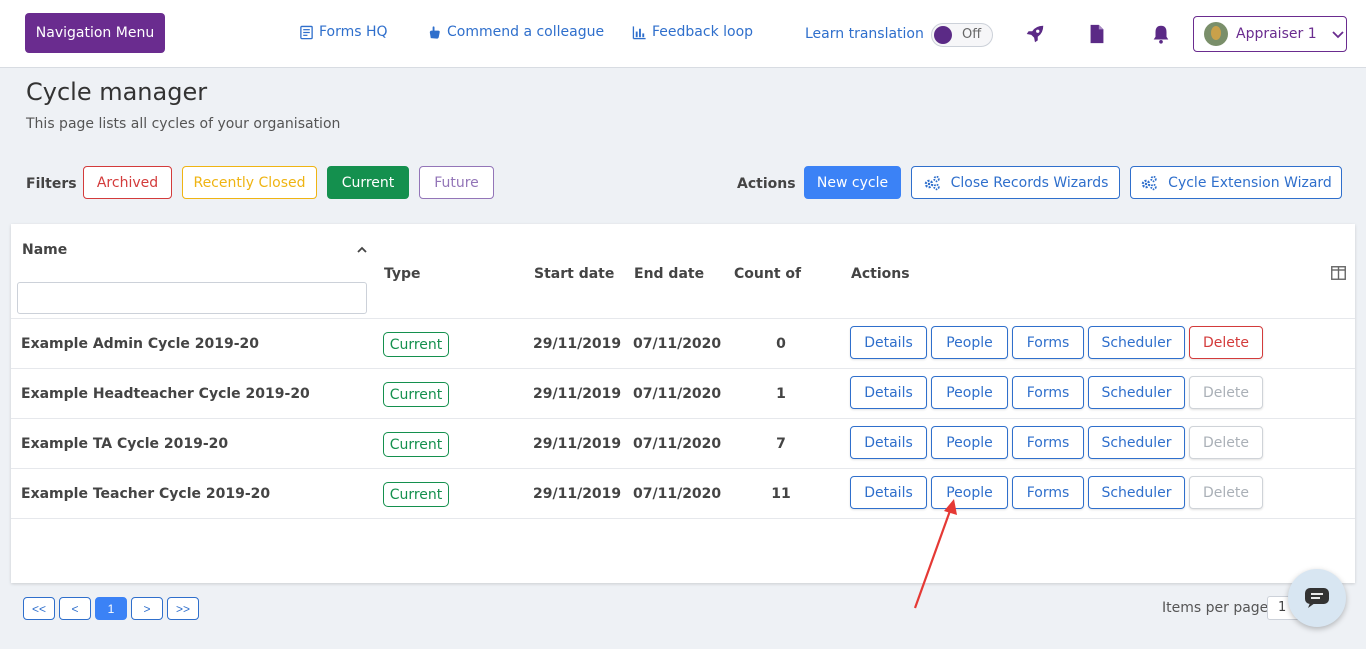 This screenshot has height=649, width=1366. Describe the element at coordinates (864, 34) in the screenshot. I see `learn-translation-label: Learn translation` at that location.